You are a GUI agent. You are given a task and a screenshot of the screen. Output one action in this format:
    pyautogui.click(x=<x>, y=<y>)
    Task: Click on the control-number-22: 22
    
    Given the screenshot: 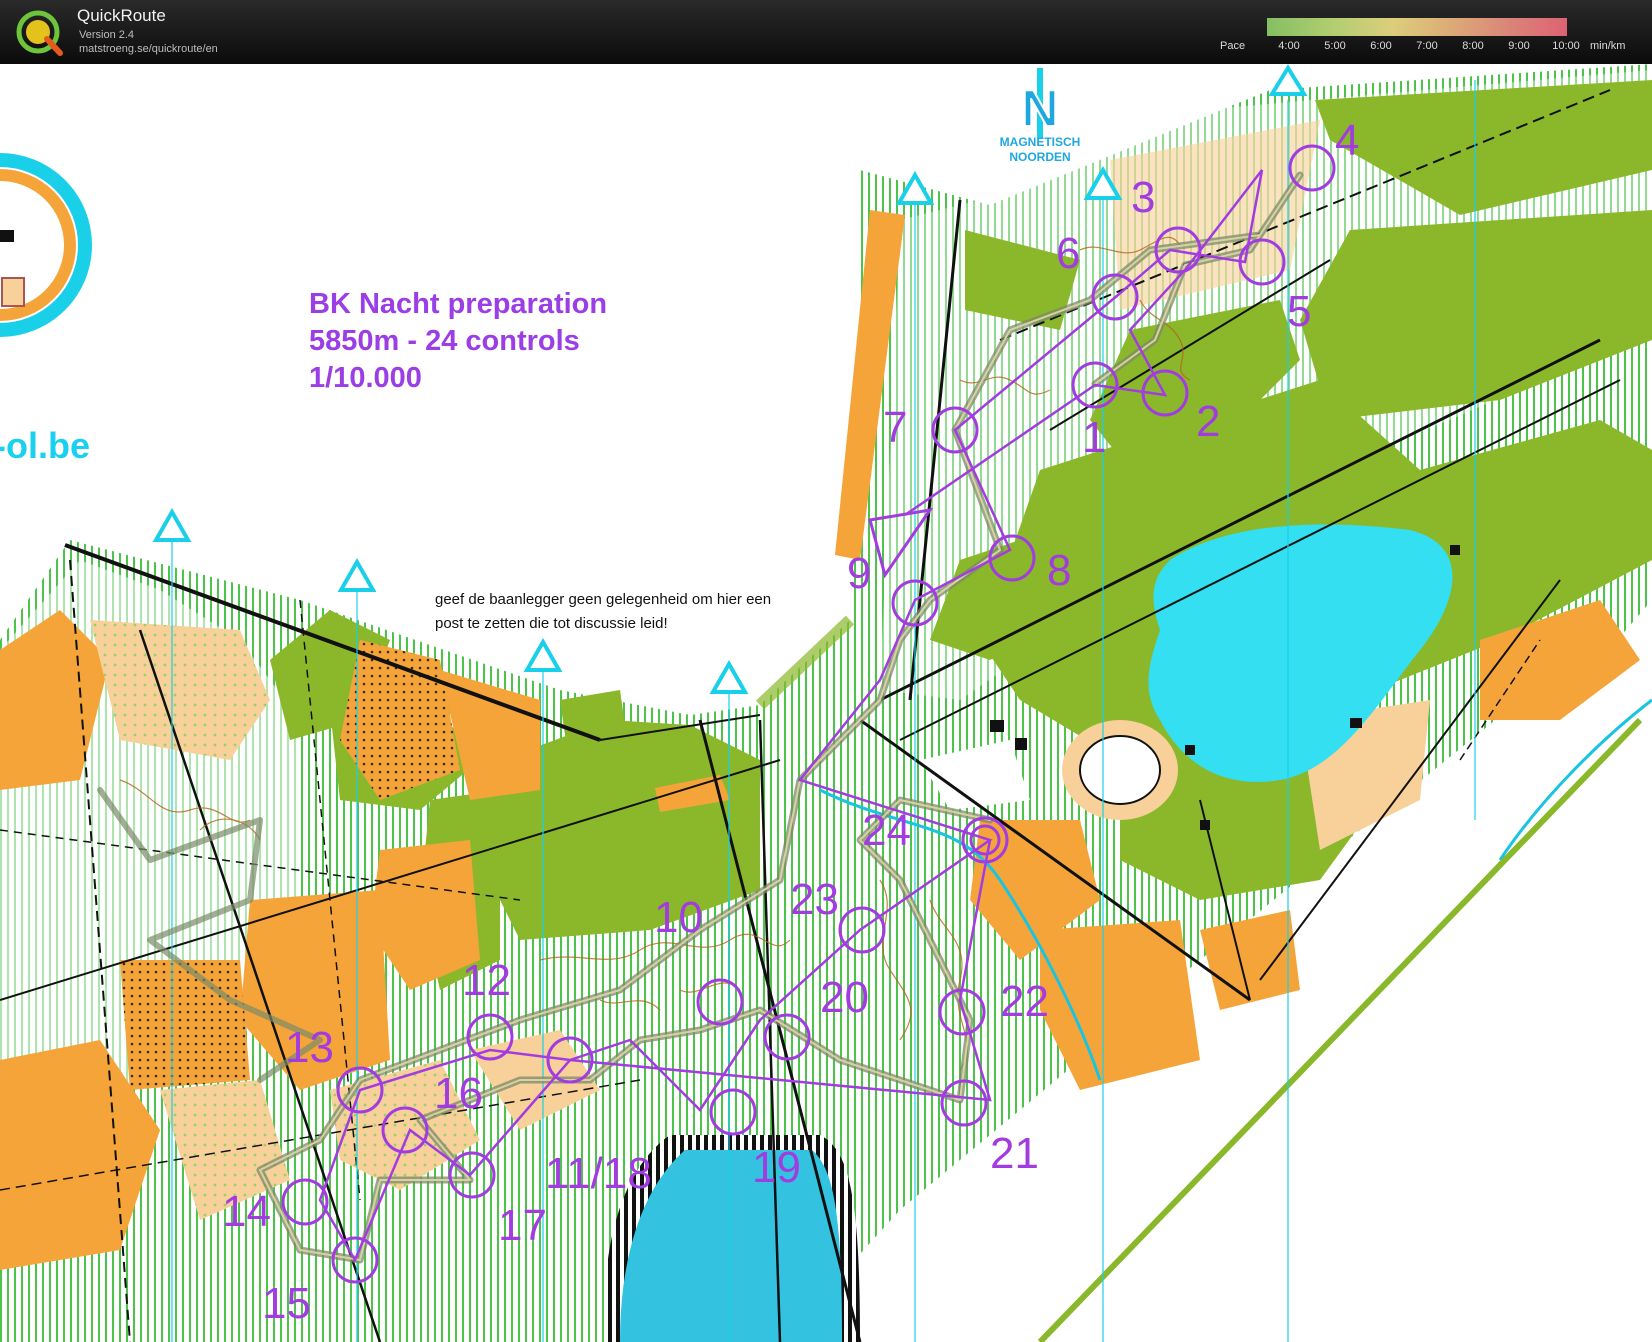 What is the action you would take?
    pyautogui.click(x=1024, y=1001)
    